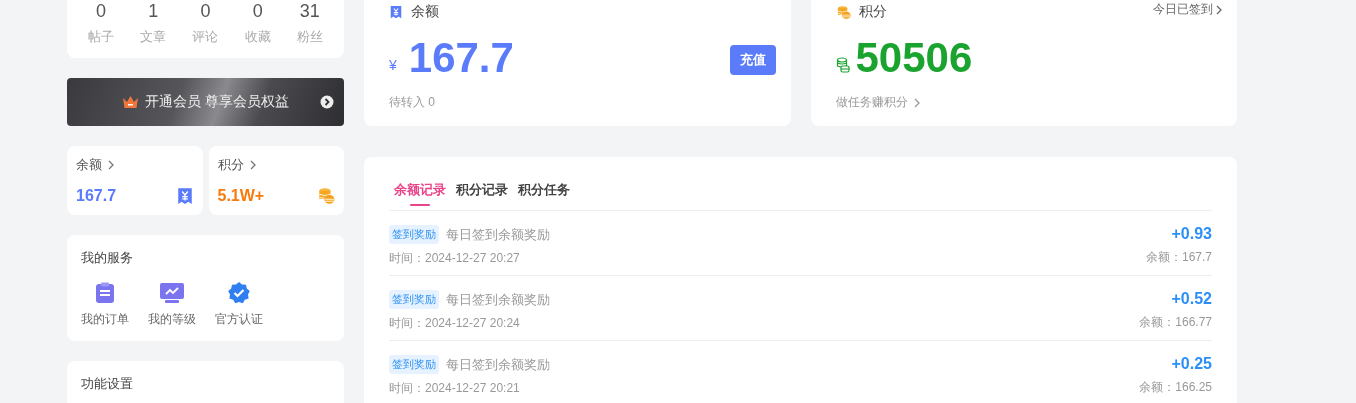 The width and height of the screenshot is (1356, 403). I want to click on record-balance: 余额：167.7, so click(1178, 257).